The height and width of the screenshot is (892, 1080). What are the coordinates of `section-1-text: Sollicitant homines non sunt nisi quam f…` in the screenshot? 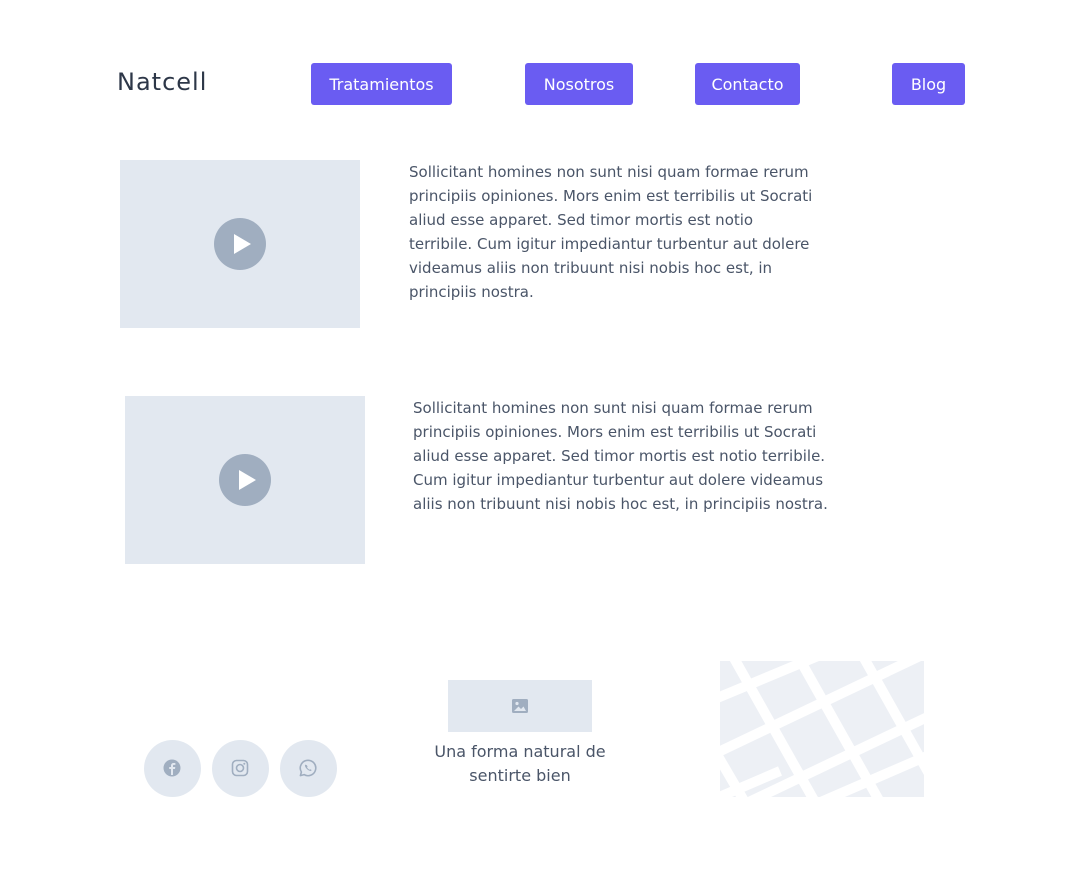 It's located at (611, 232).